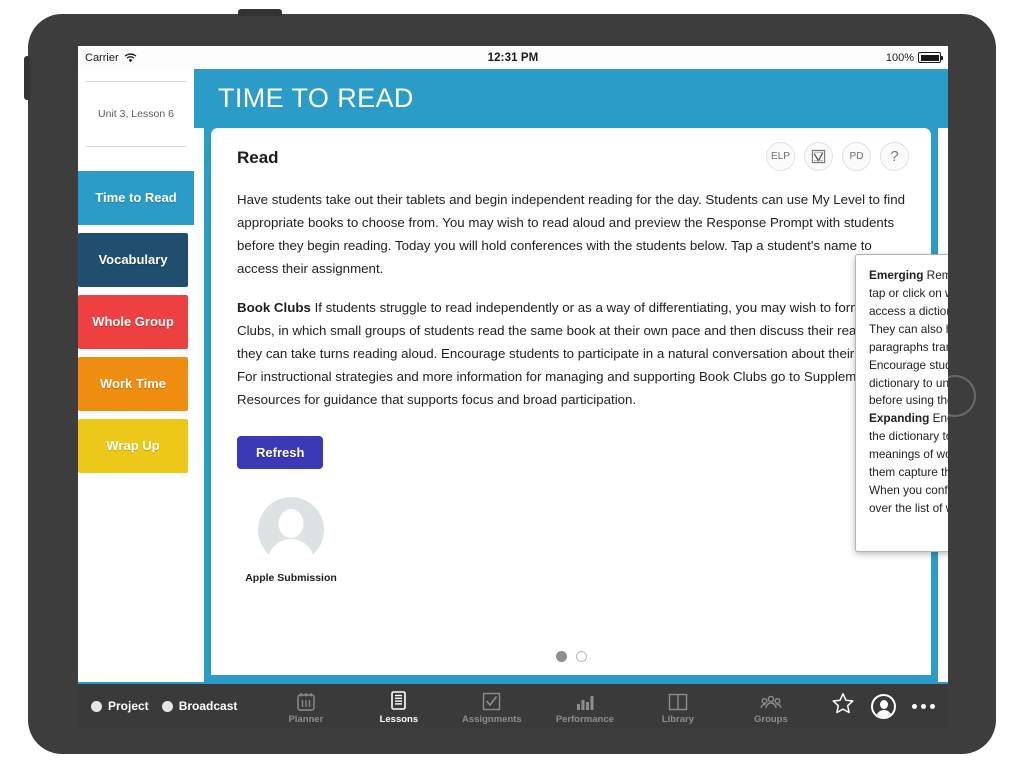 Image resolution: width=1024 pixels, height=768 pixels. Describe the element at coordinates (896, 275) in the screenshot. I see `tooltip-emerging-lead: Emerging` at that location.